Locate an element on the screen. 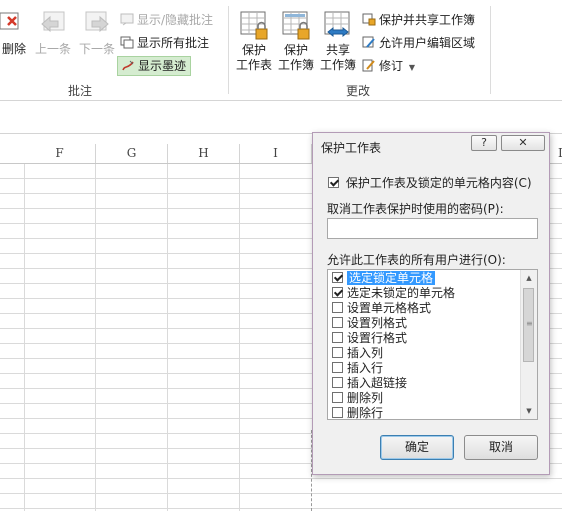 The image size is (562, 511). close-icon: ✕ is located at coordinates (523, 142).